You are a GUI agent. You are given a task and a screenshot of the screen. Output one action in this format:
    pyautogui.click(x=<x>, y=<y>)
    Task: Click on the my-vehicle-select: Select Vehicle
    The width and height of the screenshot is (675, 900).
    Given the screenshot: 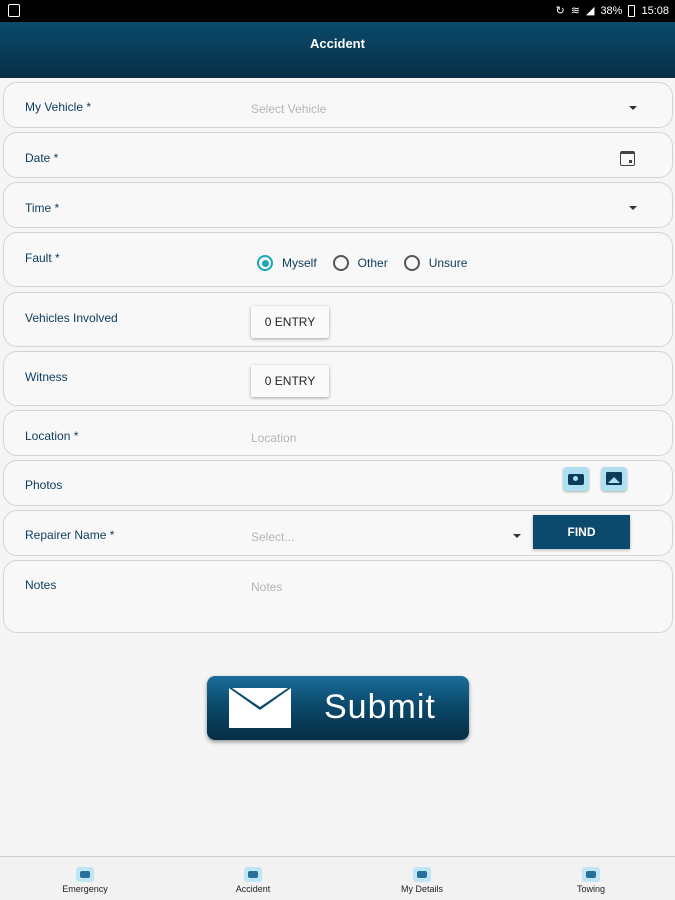 What is the action you would take?
    pyautogui.click(x=288, y=109)
    